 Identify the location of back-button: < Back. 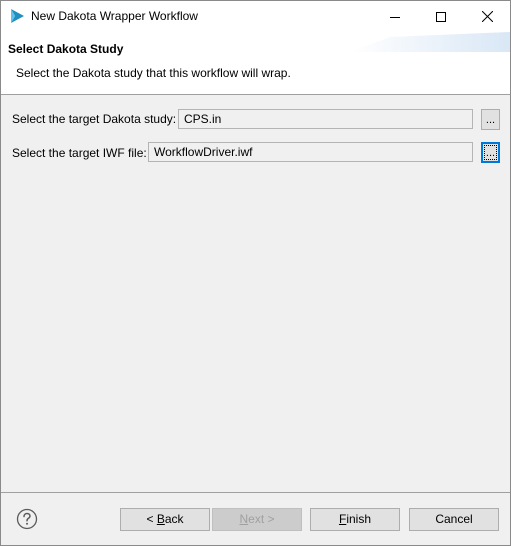
(165, 519).